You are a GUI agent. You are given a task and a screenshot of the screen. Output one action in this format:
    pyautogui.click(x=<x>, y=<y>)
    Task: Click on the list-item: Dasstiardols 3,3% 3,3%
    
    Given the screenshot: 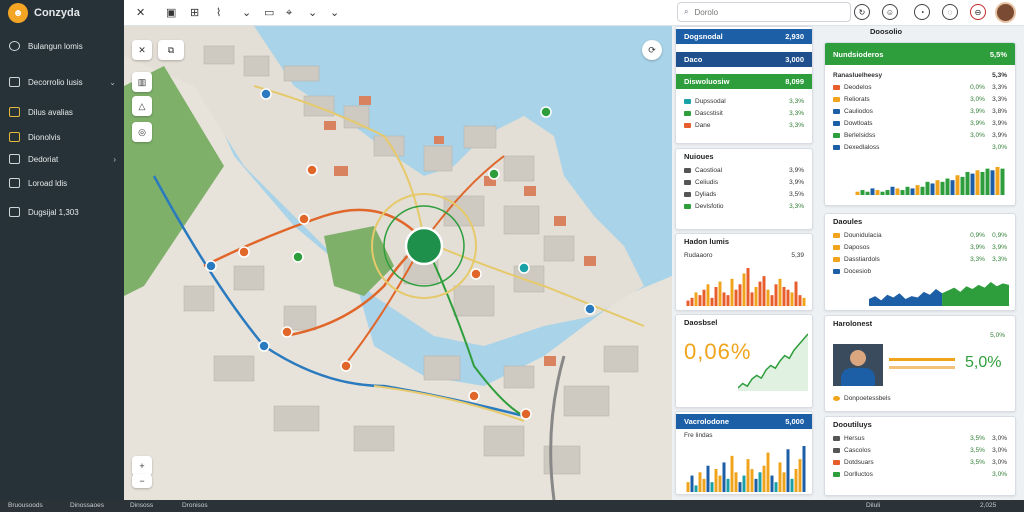 What is the action you would take?
    pyautogui.click(x=920, y=259)
    